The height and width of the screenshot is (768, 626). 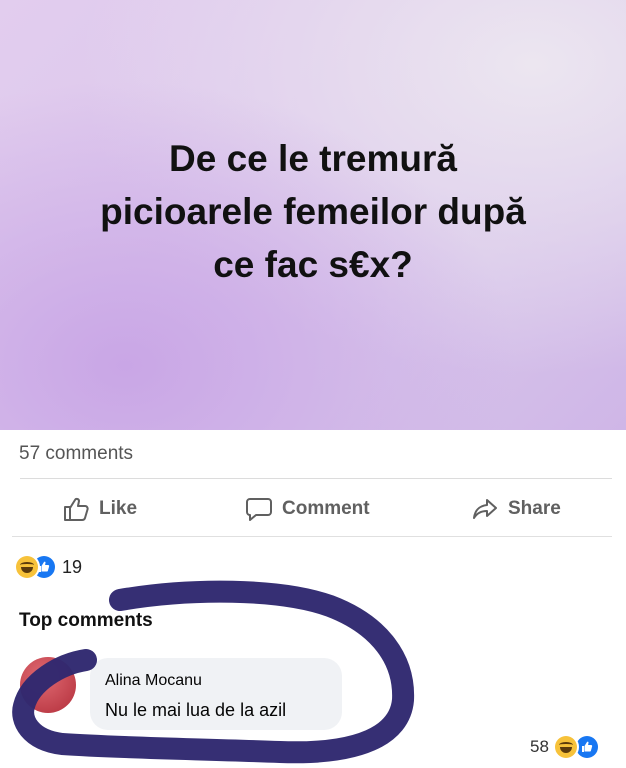 What do you see at coordinates (485, 509) in the screenshot?
I see `share-arrow-icon` at bounding box center [485, 509].